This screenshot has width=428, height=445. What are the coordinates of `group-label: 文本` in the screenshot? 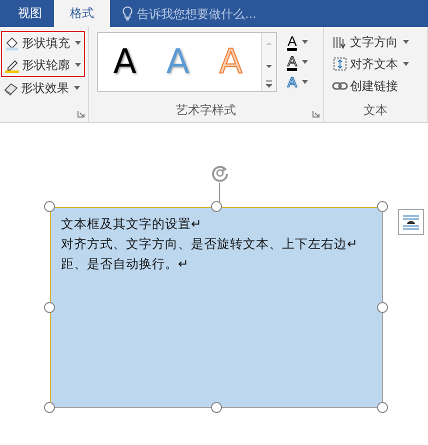 It's located at (375, 110).